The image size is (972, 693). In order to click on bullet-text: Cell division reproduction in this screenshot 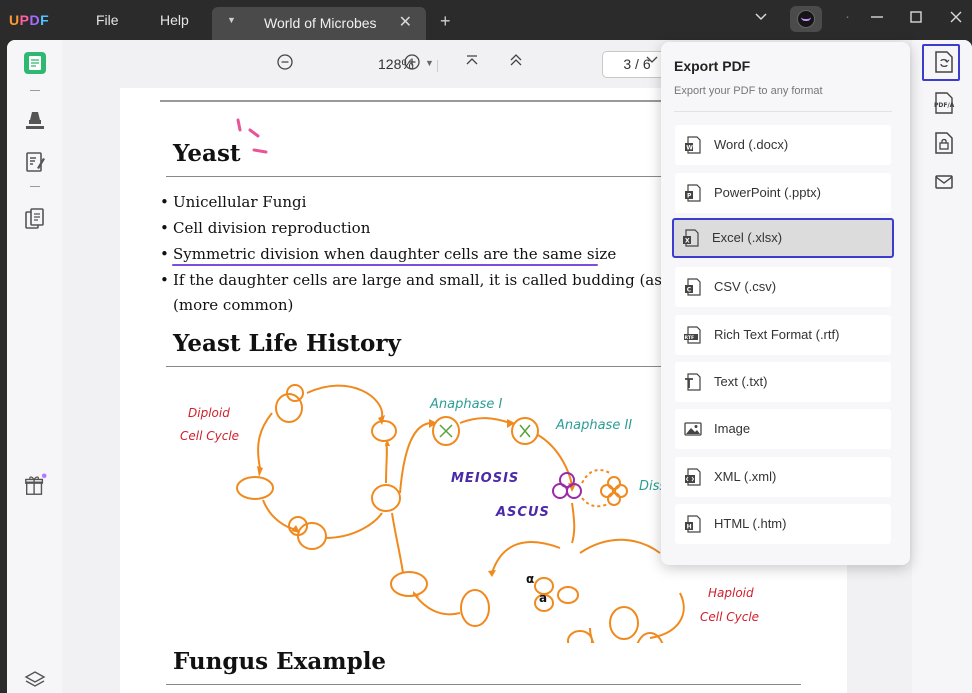, I will do `click(272, 228)`.